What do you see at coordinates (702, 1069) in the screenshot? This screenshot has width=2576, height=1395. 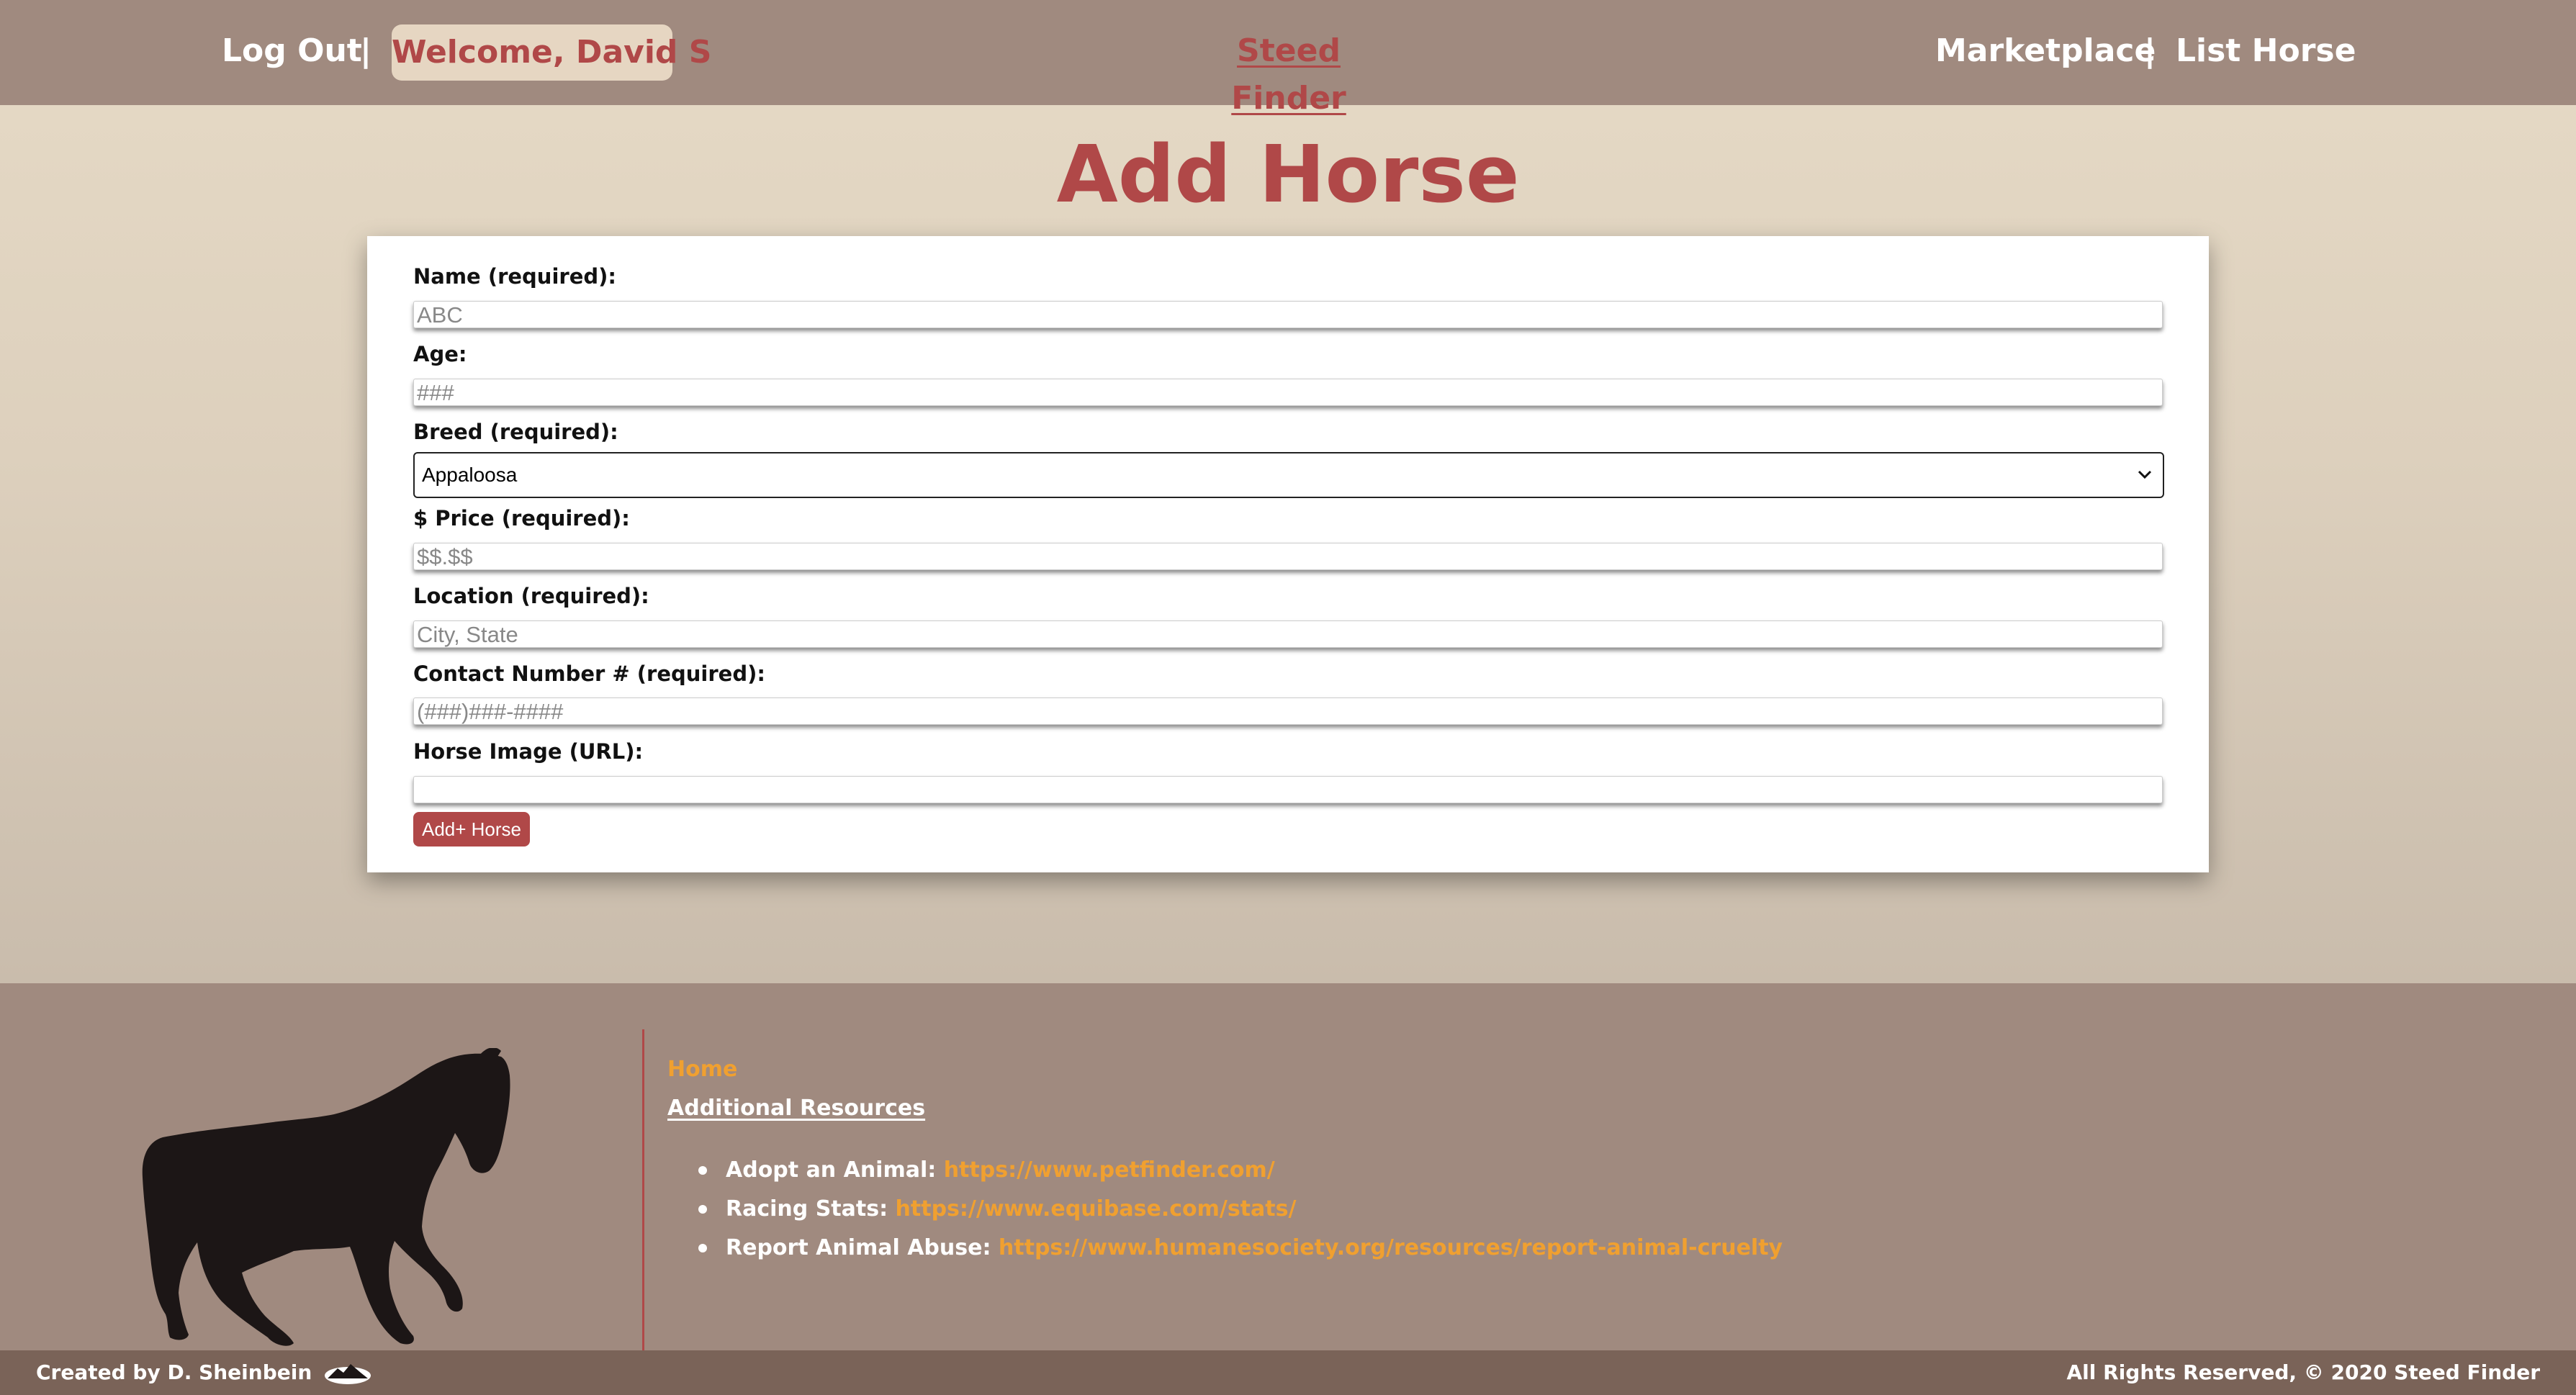 I see `footer-home-link: Home` at bounding box center [702, 1069].